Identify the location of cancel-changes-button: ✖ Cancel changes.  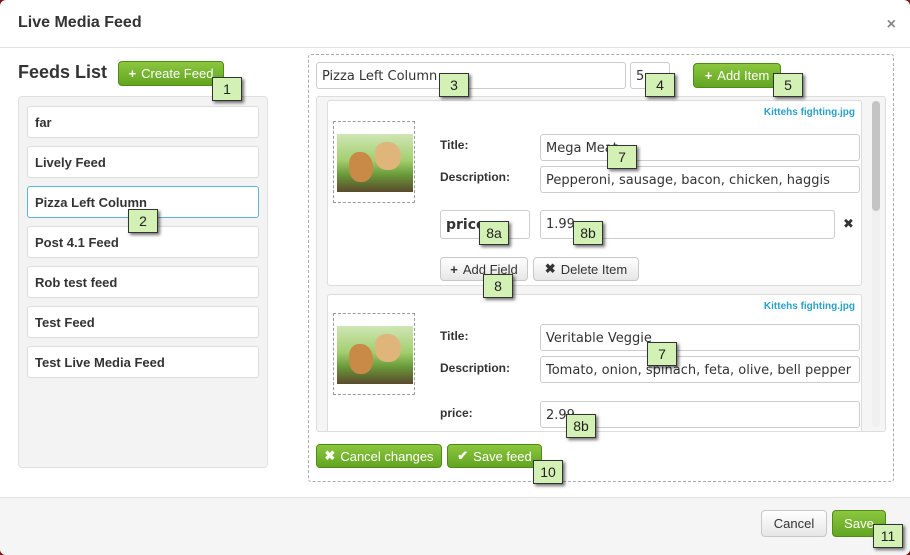
(379, 456).